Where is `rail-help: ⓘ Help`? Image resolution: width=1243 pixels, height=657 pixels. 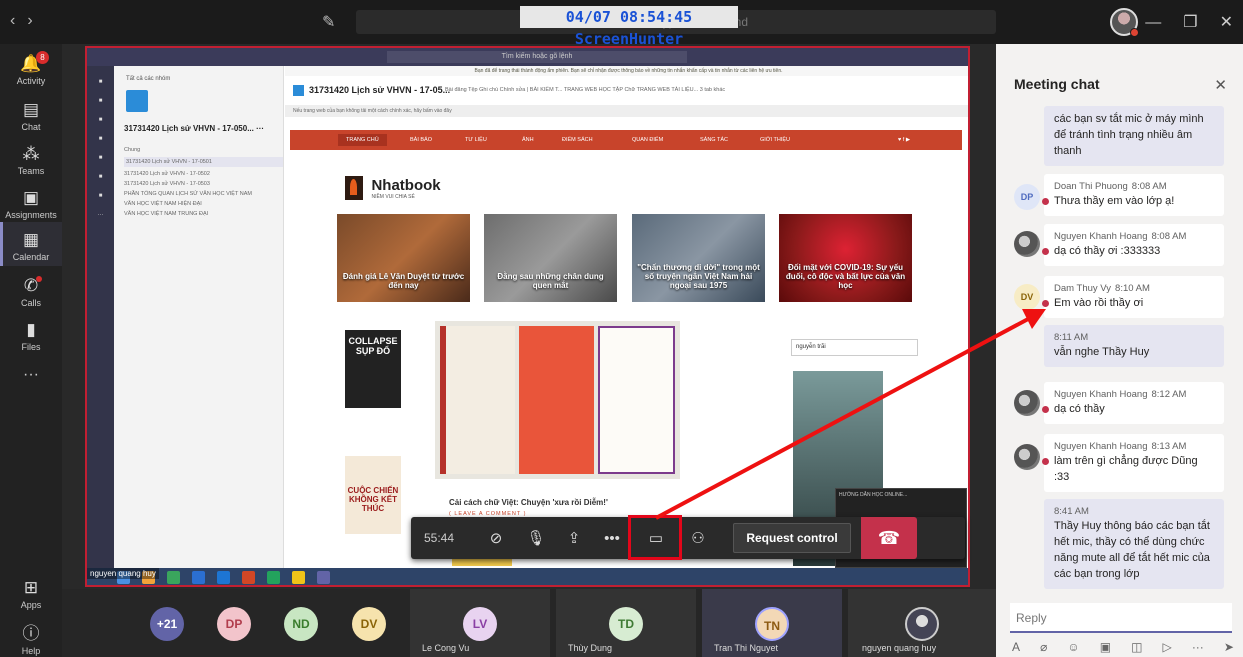
rail-help: ⓘ Help is located at coordinates (31, 637).